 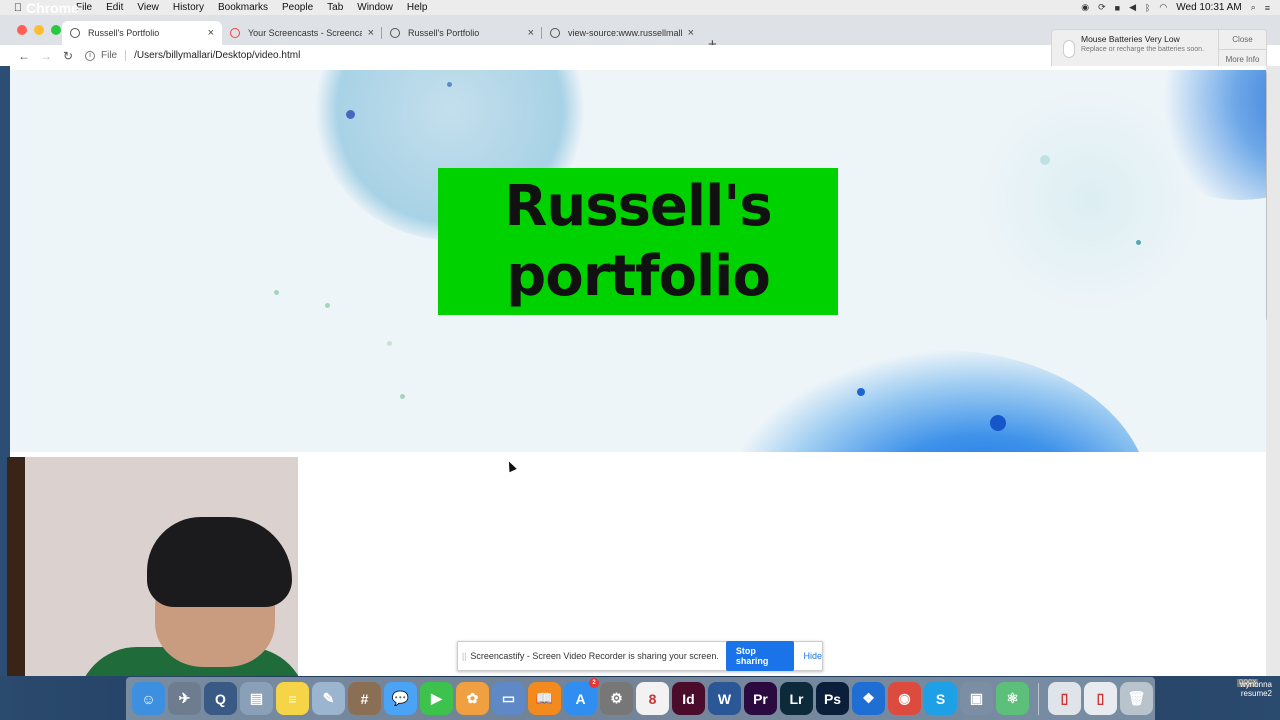 I want to click on page-title-line2: portfolio, so click(x=638, y=276).